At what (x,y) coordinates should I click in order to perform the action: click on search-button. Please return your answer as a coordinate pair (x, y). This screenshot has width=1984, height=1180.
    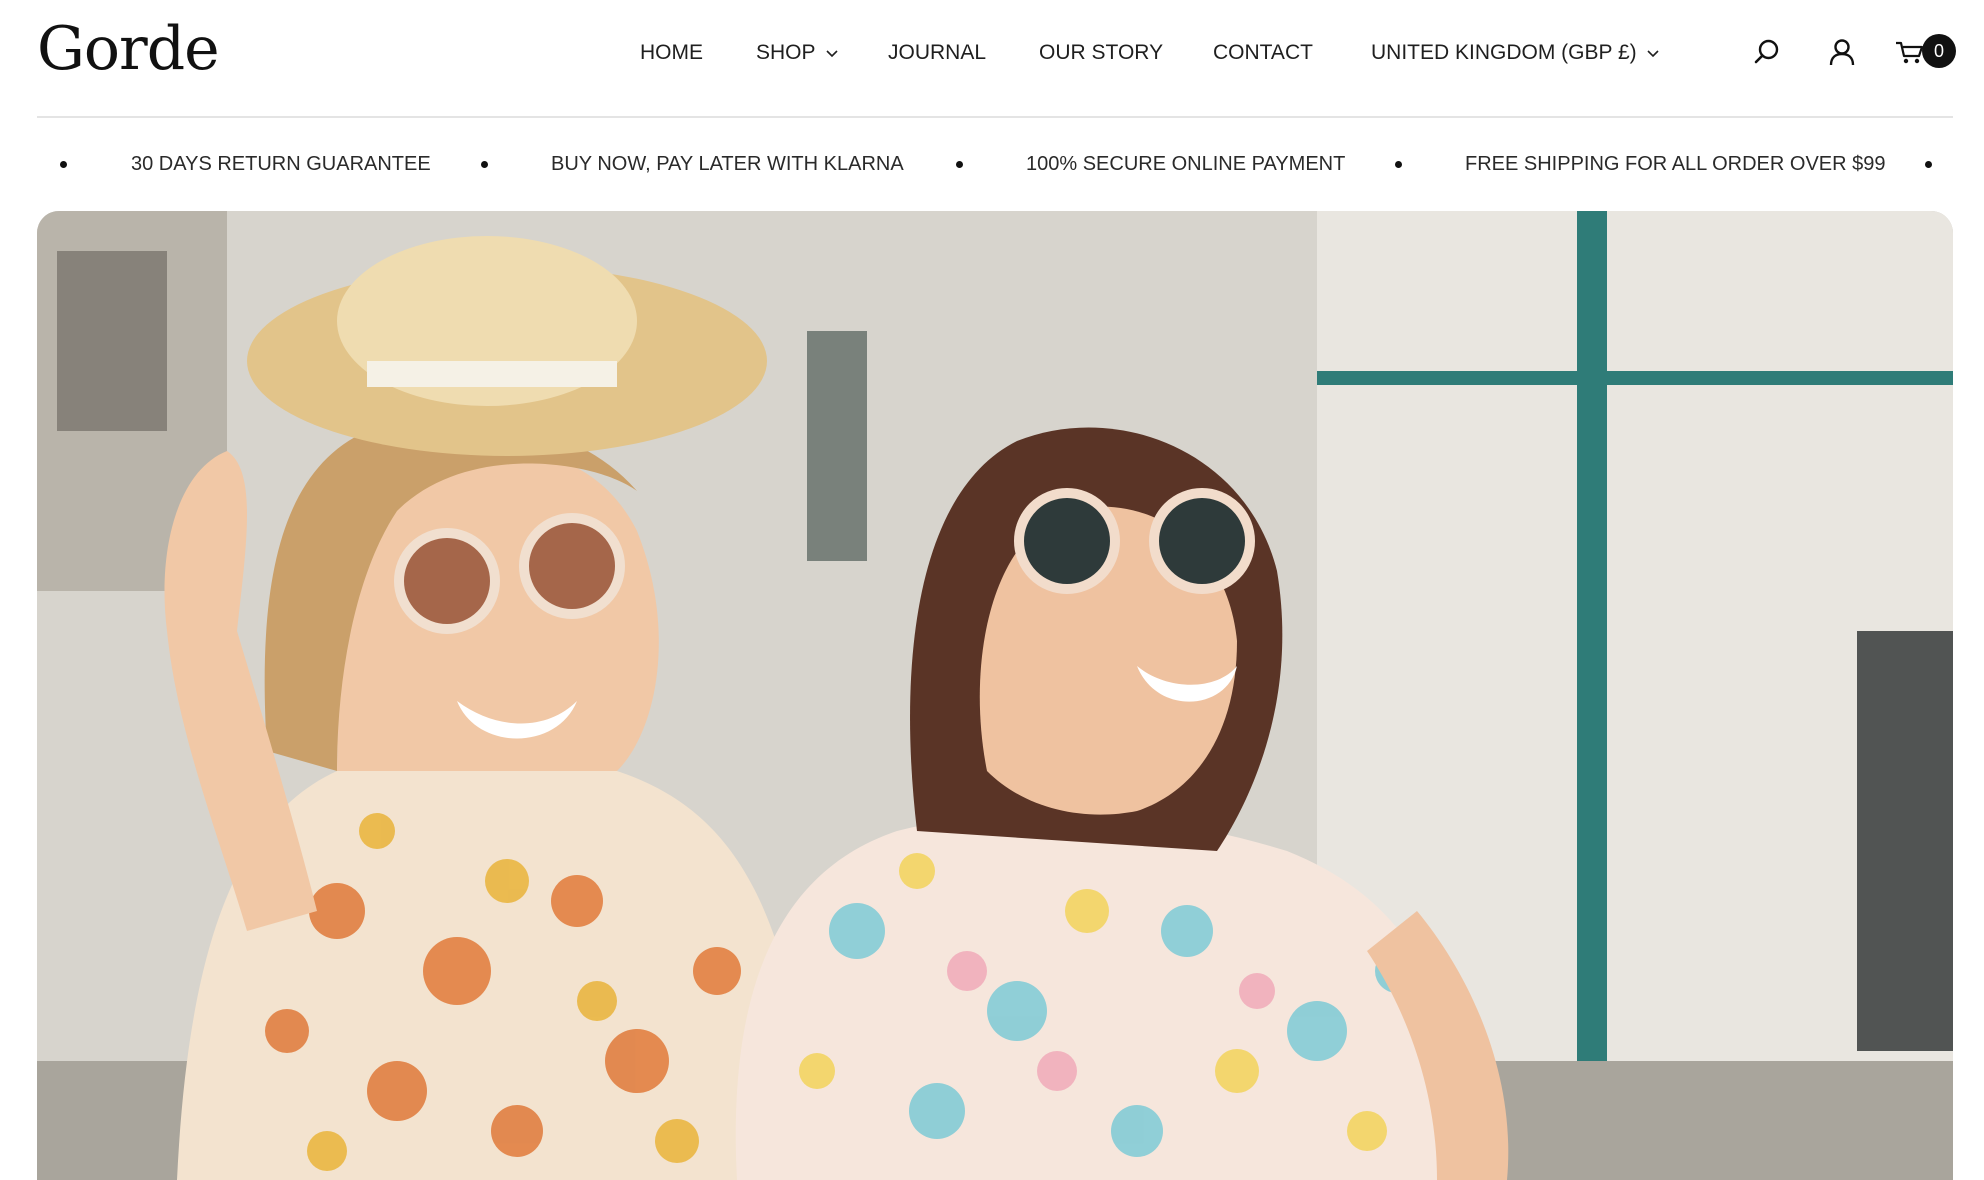
    Looking at the image, I should click on (1767, 52).